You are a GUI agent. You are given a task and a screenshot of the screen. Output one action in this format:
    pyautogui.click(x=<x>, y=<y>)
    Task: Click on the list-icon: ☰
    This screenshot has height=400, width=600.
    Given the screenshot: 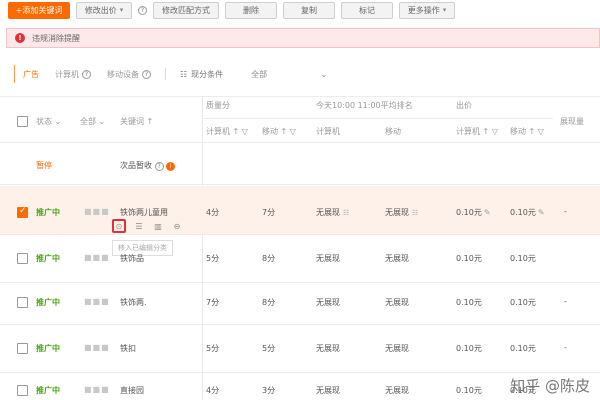 What is the action you would take?
    pyautogui.click(x=139, y=226)
    